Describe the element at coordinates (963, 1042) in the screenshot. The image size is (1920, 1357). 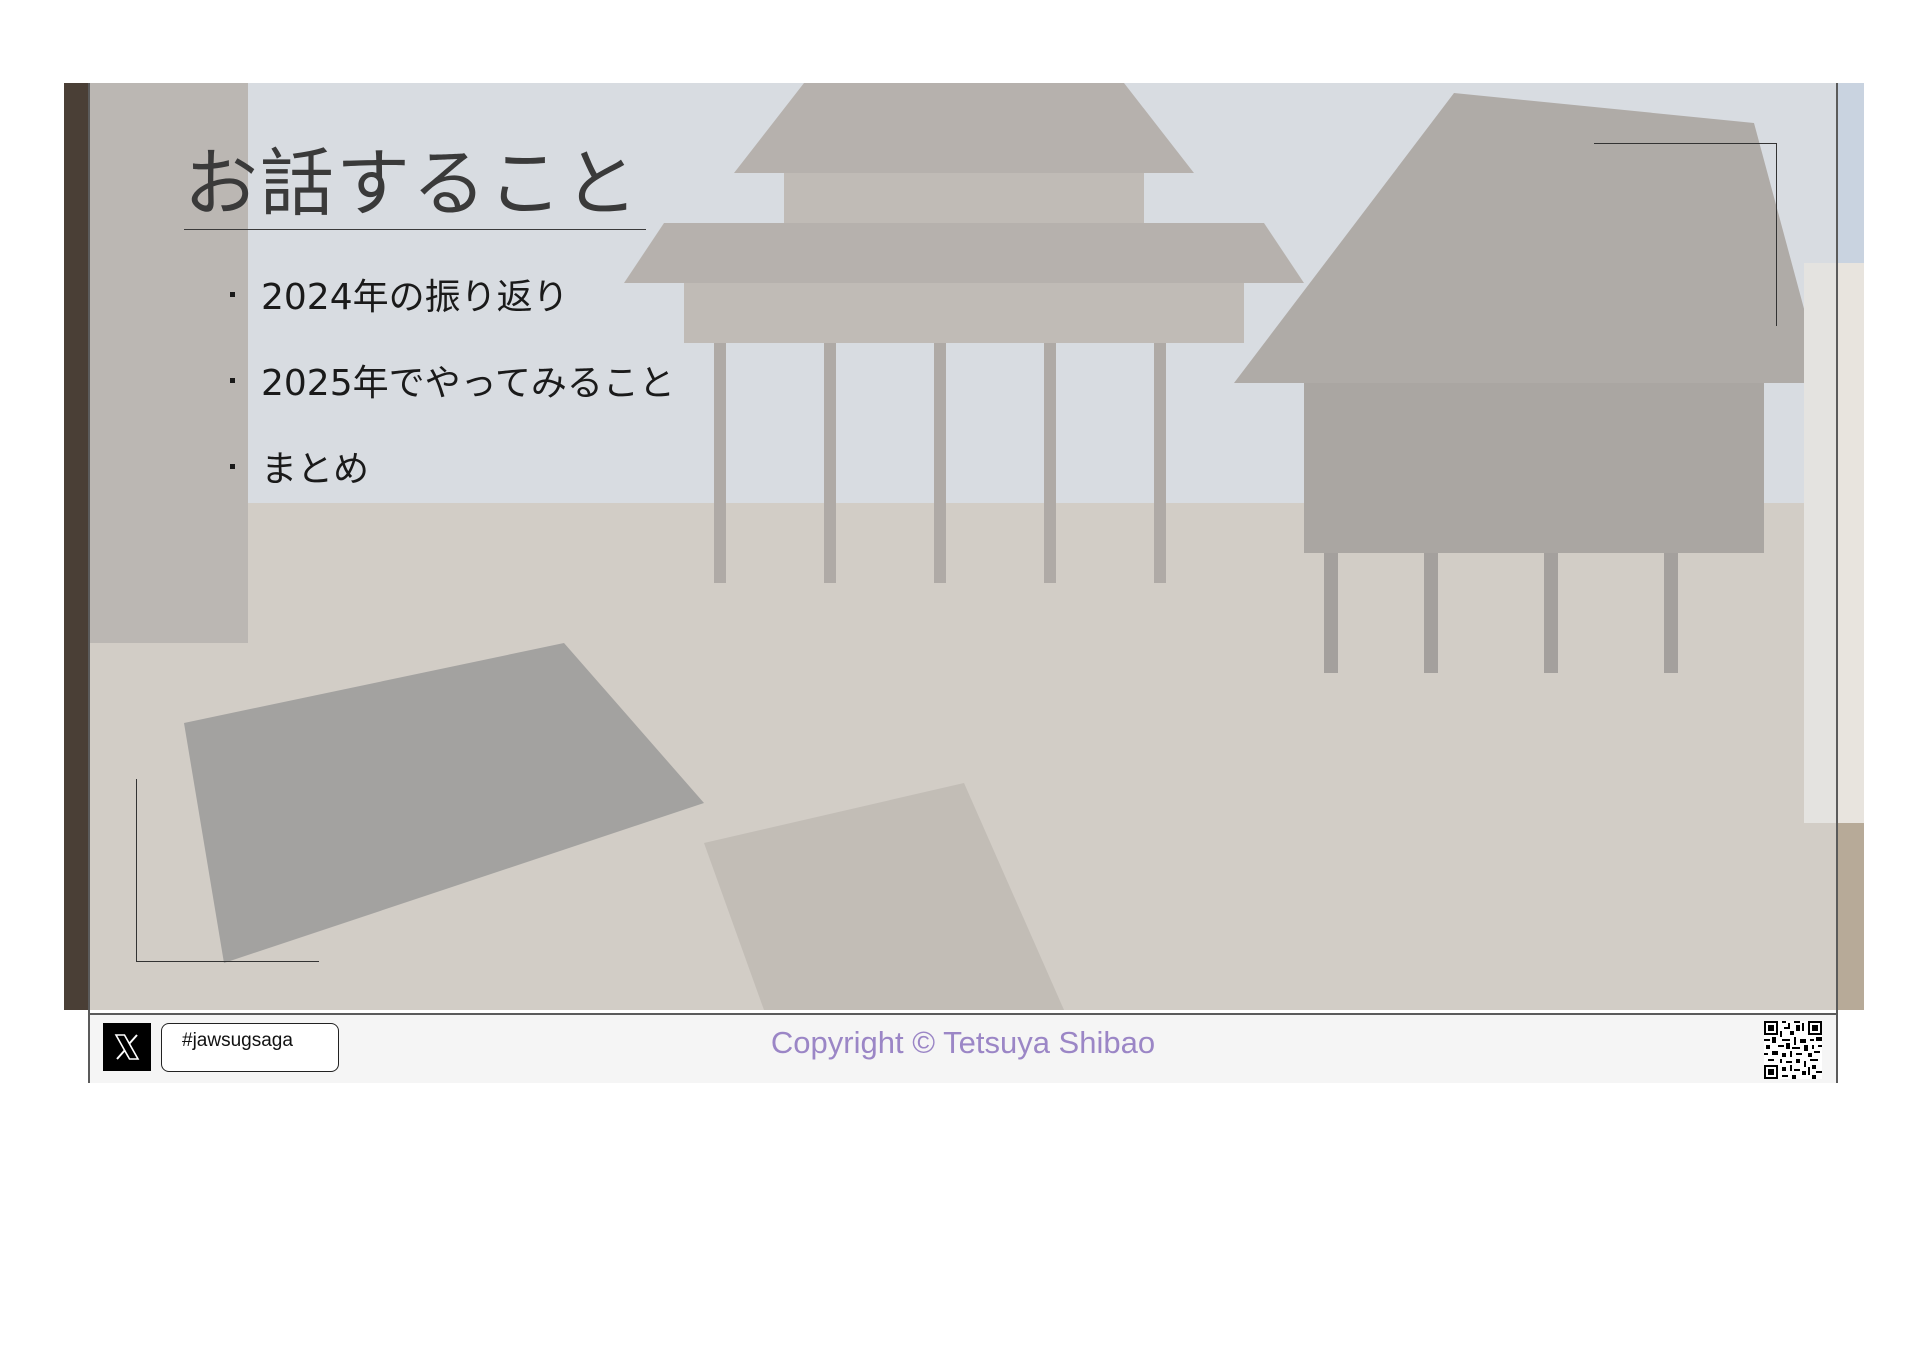
I see `copyright-text: Copyright © Tetsuya Shibao` at that location.